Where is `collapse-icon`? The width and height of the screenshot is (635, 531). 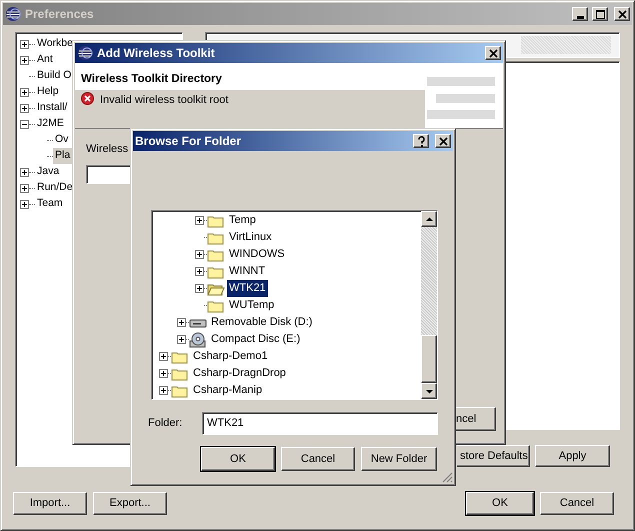 collapse-icon is located at coordinates (24, 124).